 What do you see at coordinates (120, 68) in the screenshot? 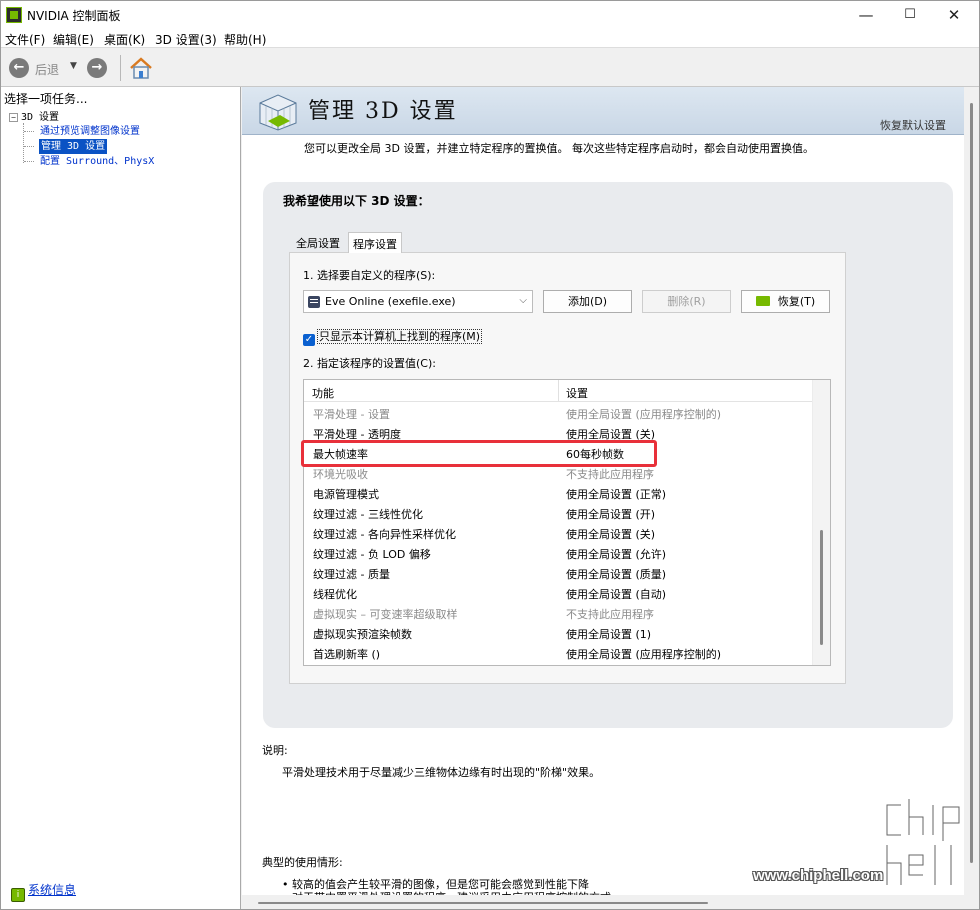
I see `toolbar-separator` at bounding box center [120, 68].